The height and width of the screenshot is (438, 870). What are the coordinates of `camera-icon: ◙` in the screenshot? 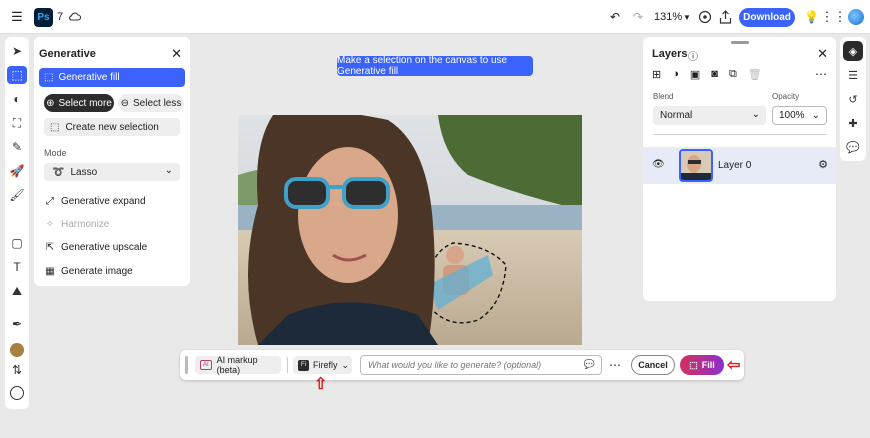 It's located at (714, 74).